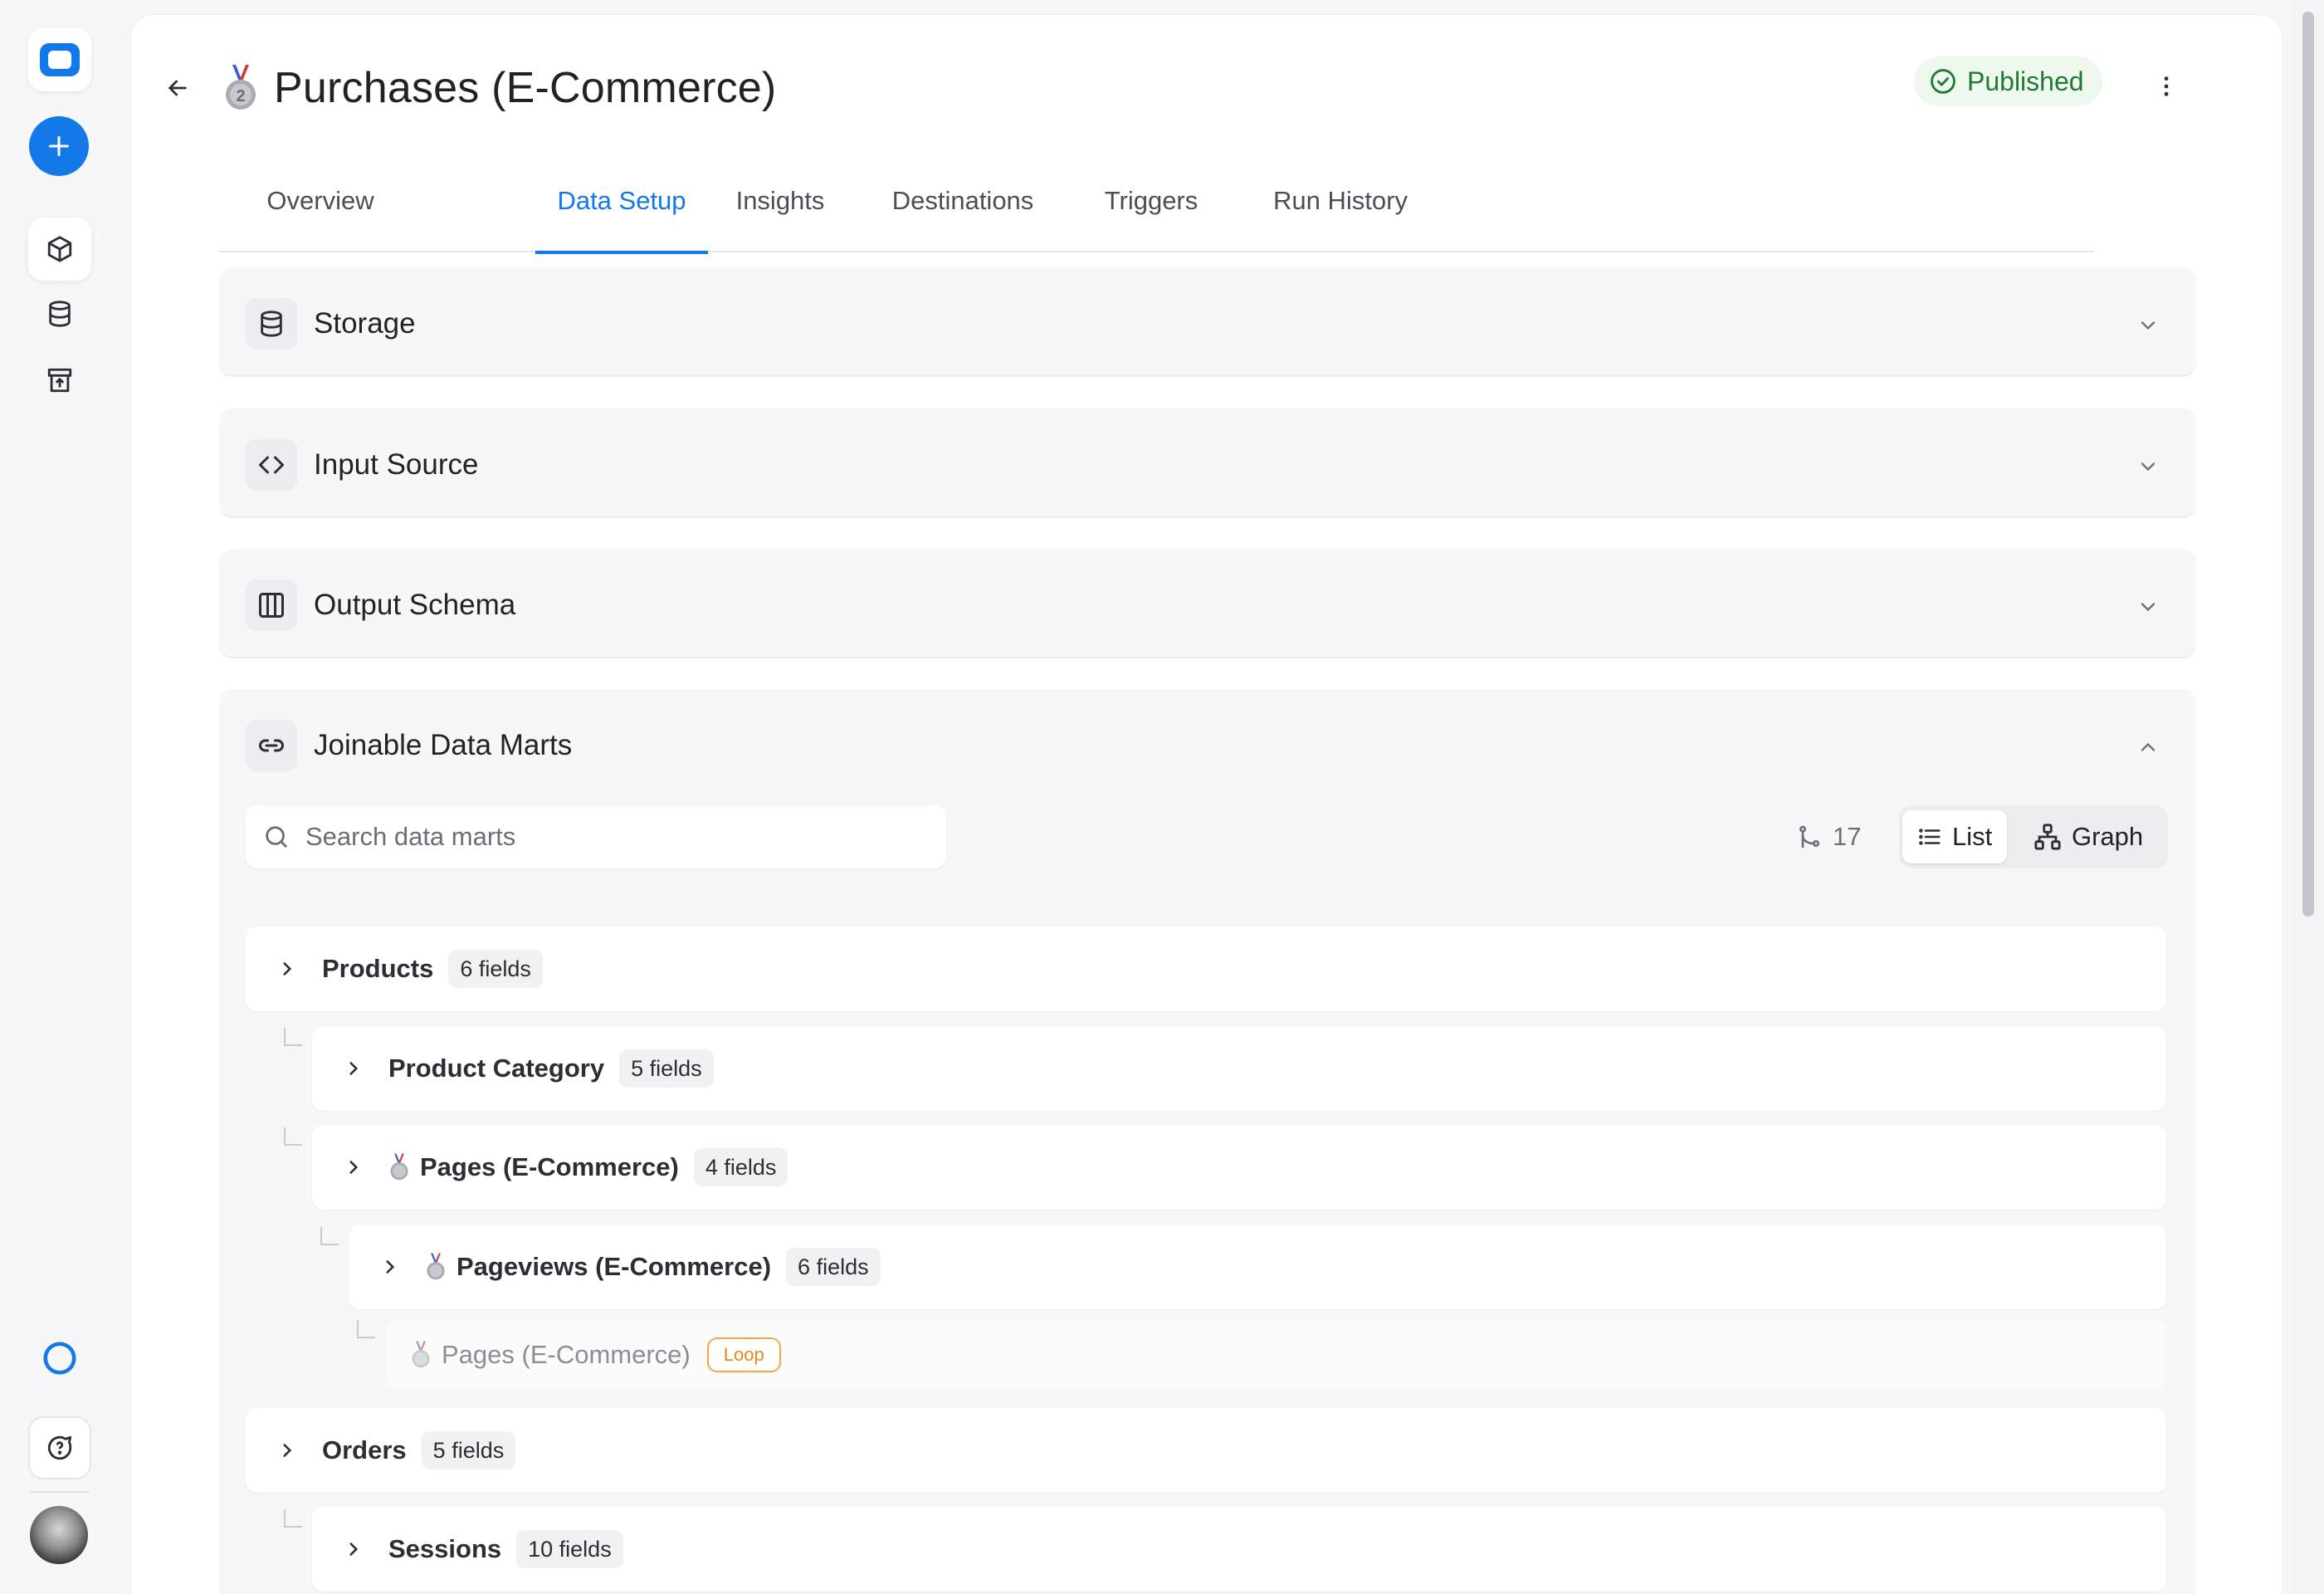 The height and width of the screenshot is (1594, 2324). I want to click on scrollbar-thumb, so click(2308, 464).